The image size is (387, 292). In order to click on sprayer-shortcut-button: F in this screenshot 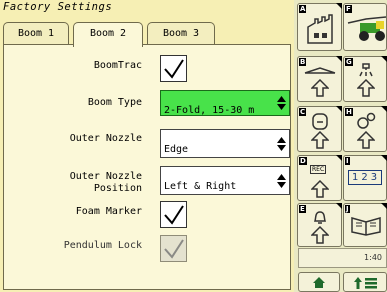, I will do `click(365, 27)`.